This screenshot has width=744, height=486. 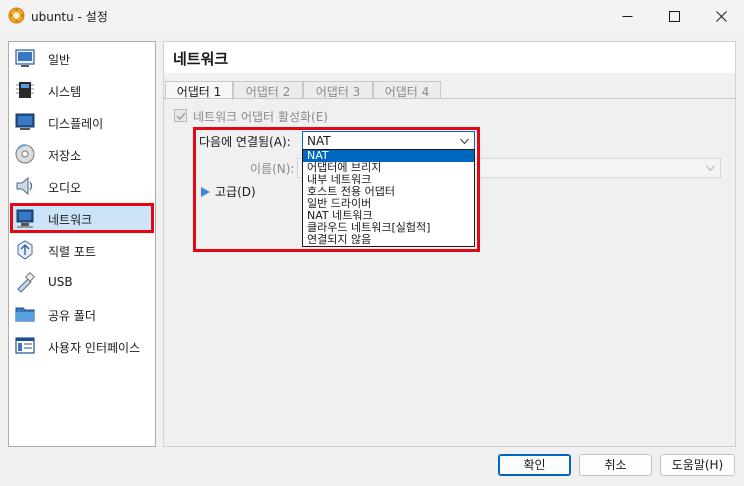 What do you see at coordinates (260, 117) in the screenshot?
I see `enable-adapter-label: 네트워크 어댑터 활성화(E)` at bounding box center [260, 117].